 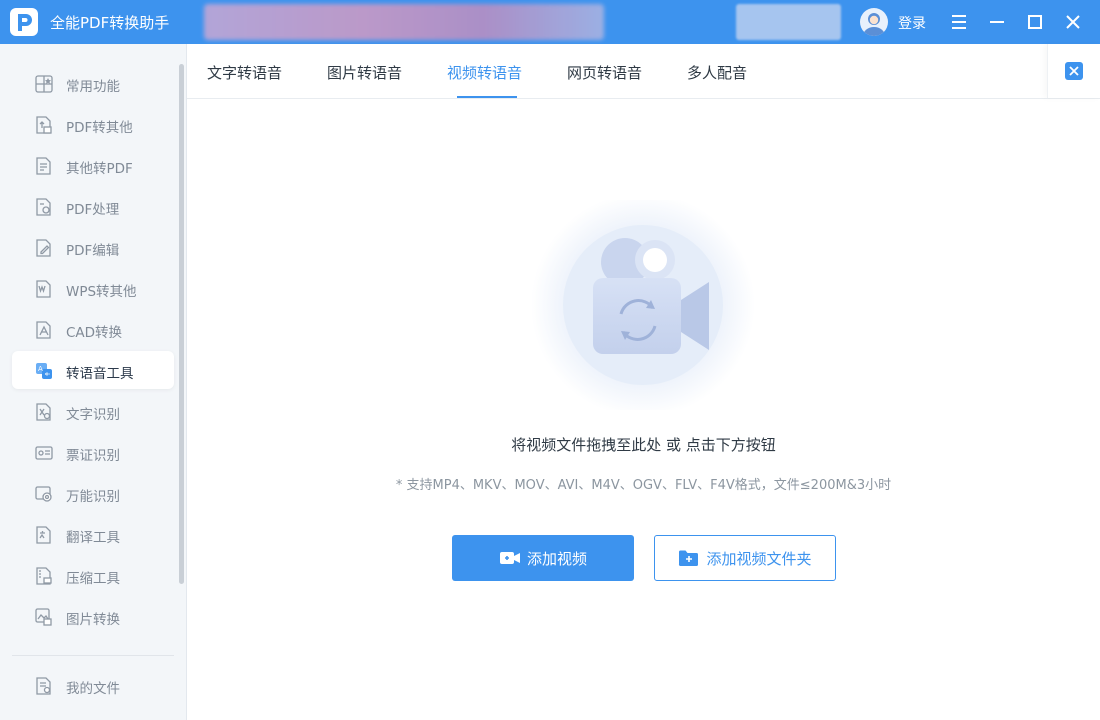 I want to click on sidebar-item-label: 万能识别, so click(x=93, y=497).